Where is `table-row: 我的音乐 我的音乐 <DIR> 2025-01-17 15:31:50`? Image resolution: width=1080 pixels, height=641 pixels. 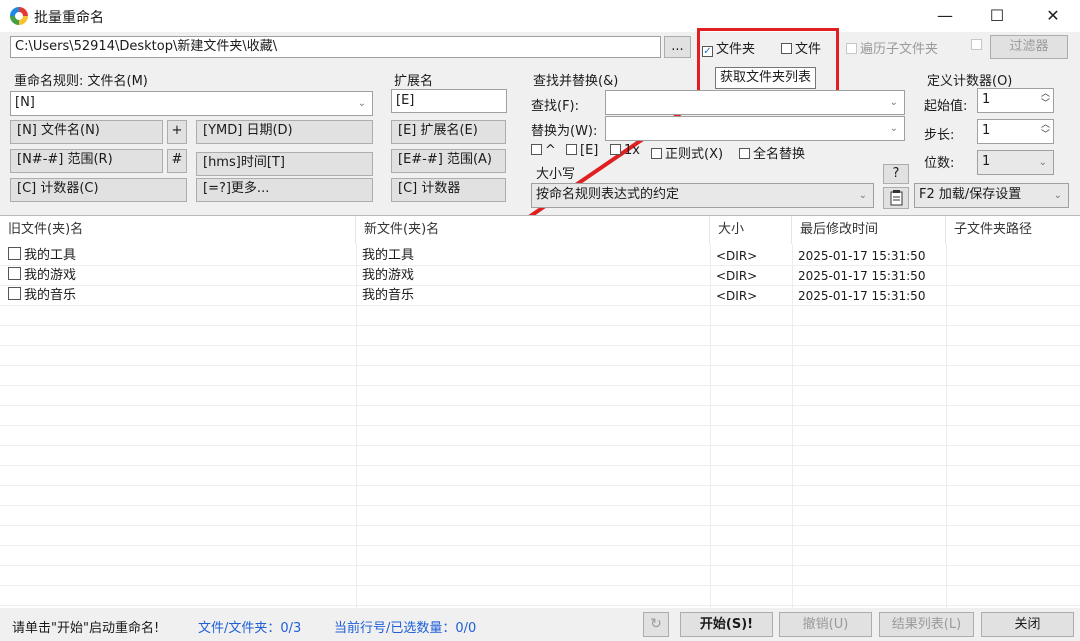
table-row: 我的音乐 我的音乐 <DIR> 2025-01-17 15:31:50 is located at coordinates (540, 296).